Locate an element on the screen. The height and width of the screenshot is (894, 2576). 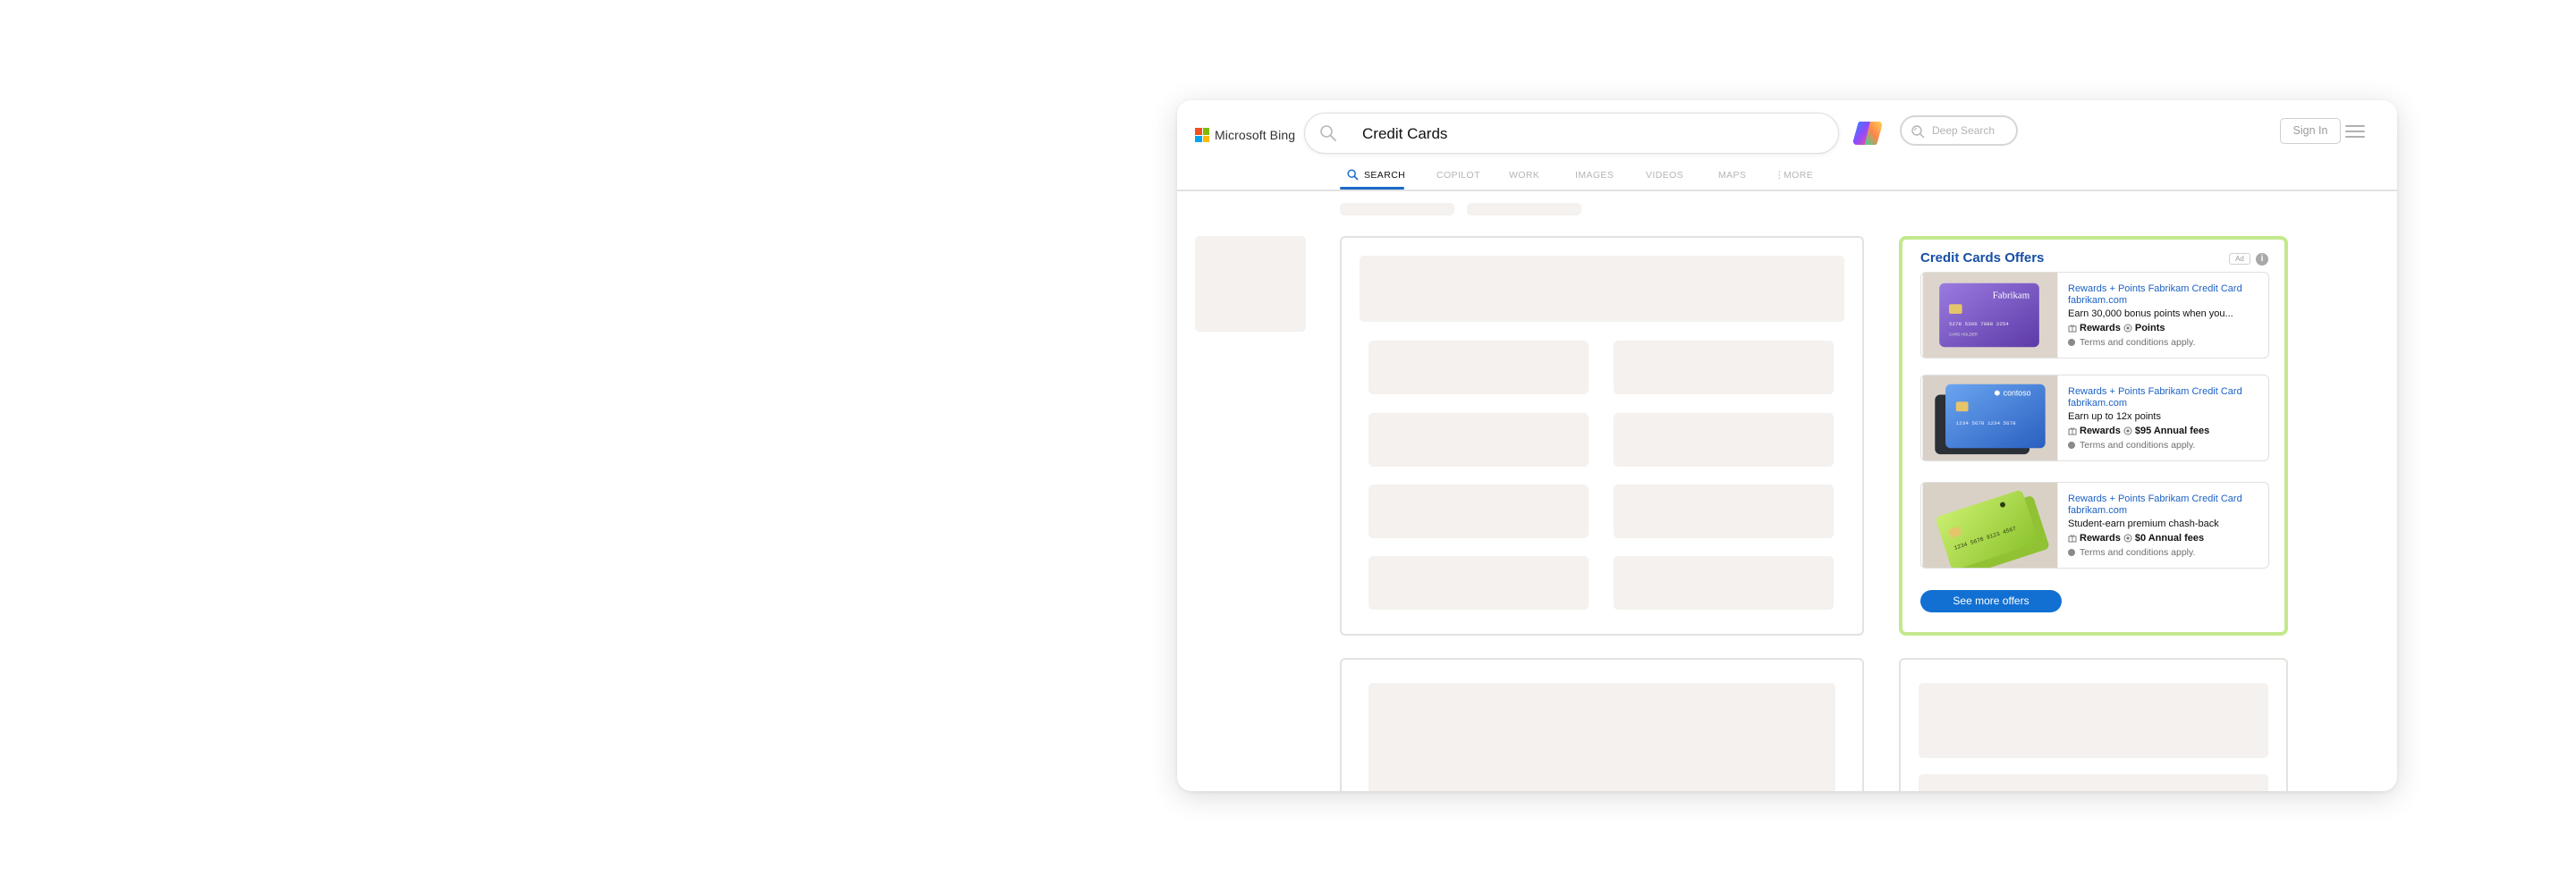
tab-images: IMAGES is located at coordinates (1594, 176).